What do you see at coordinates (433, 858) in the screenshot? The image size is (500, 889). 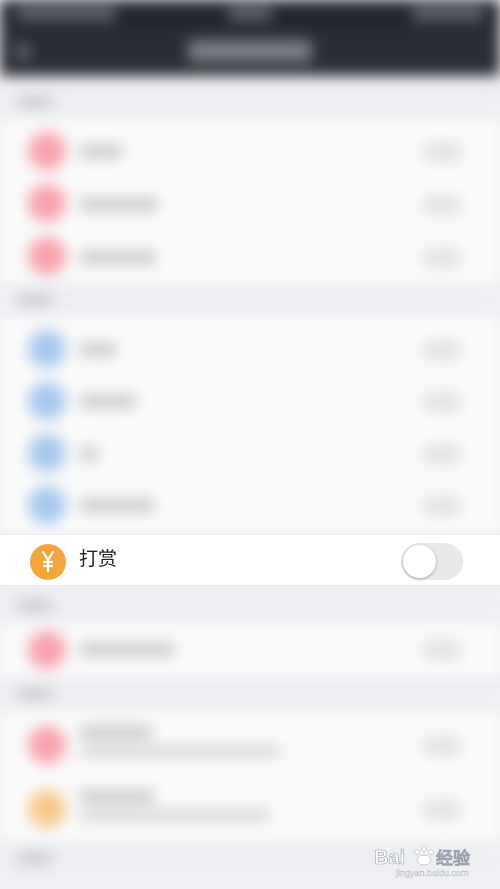 I see `baidu-jingyan-watermark: Bai 经验 jingyan.baidu.com` at bounding box center [433, 858].